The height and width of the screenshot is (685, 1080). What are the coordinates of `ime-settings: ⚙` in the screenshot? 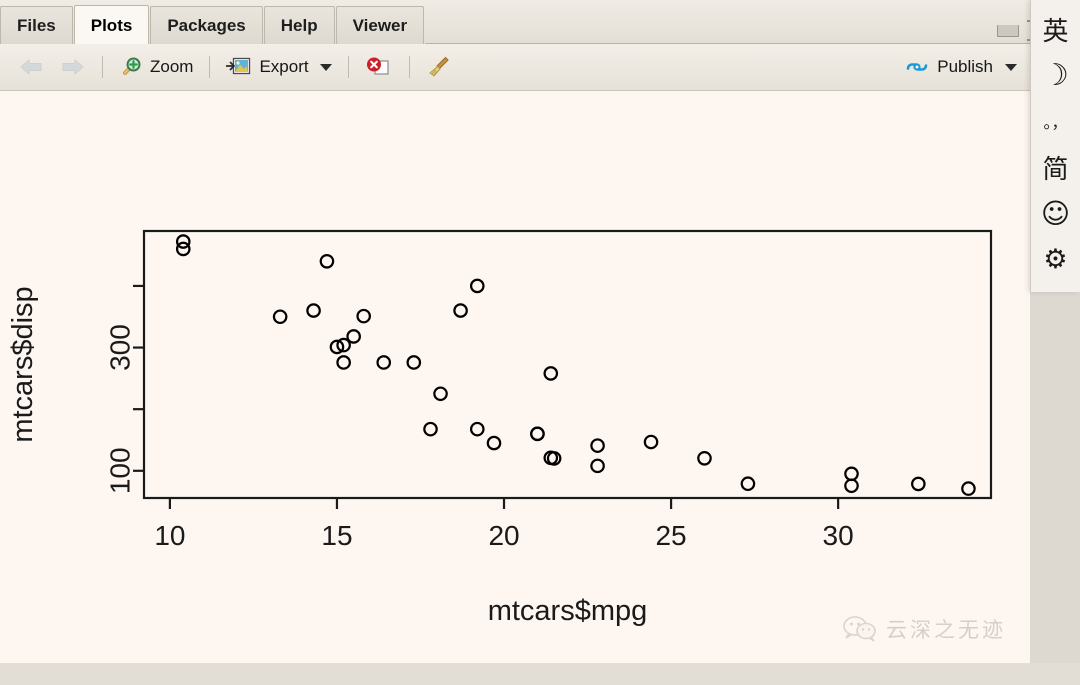 It's located at (1056, 259).